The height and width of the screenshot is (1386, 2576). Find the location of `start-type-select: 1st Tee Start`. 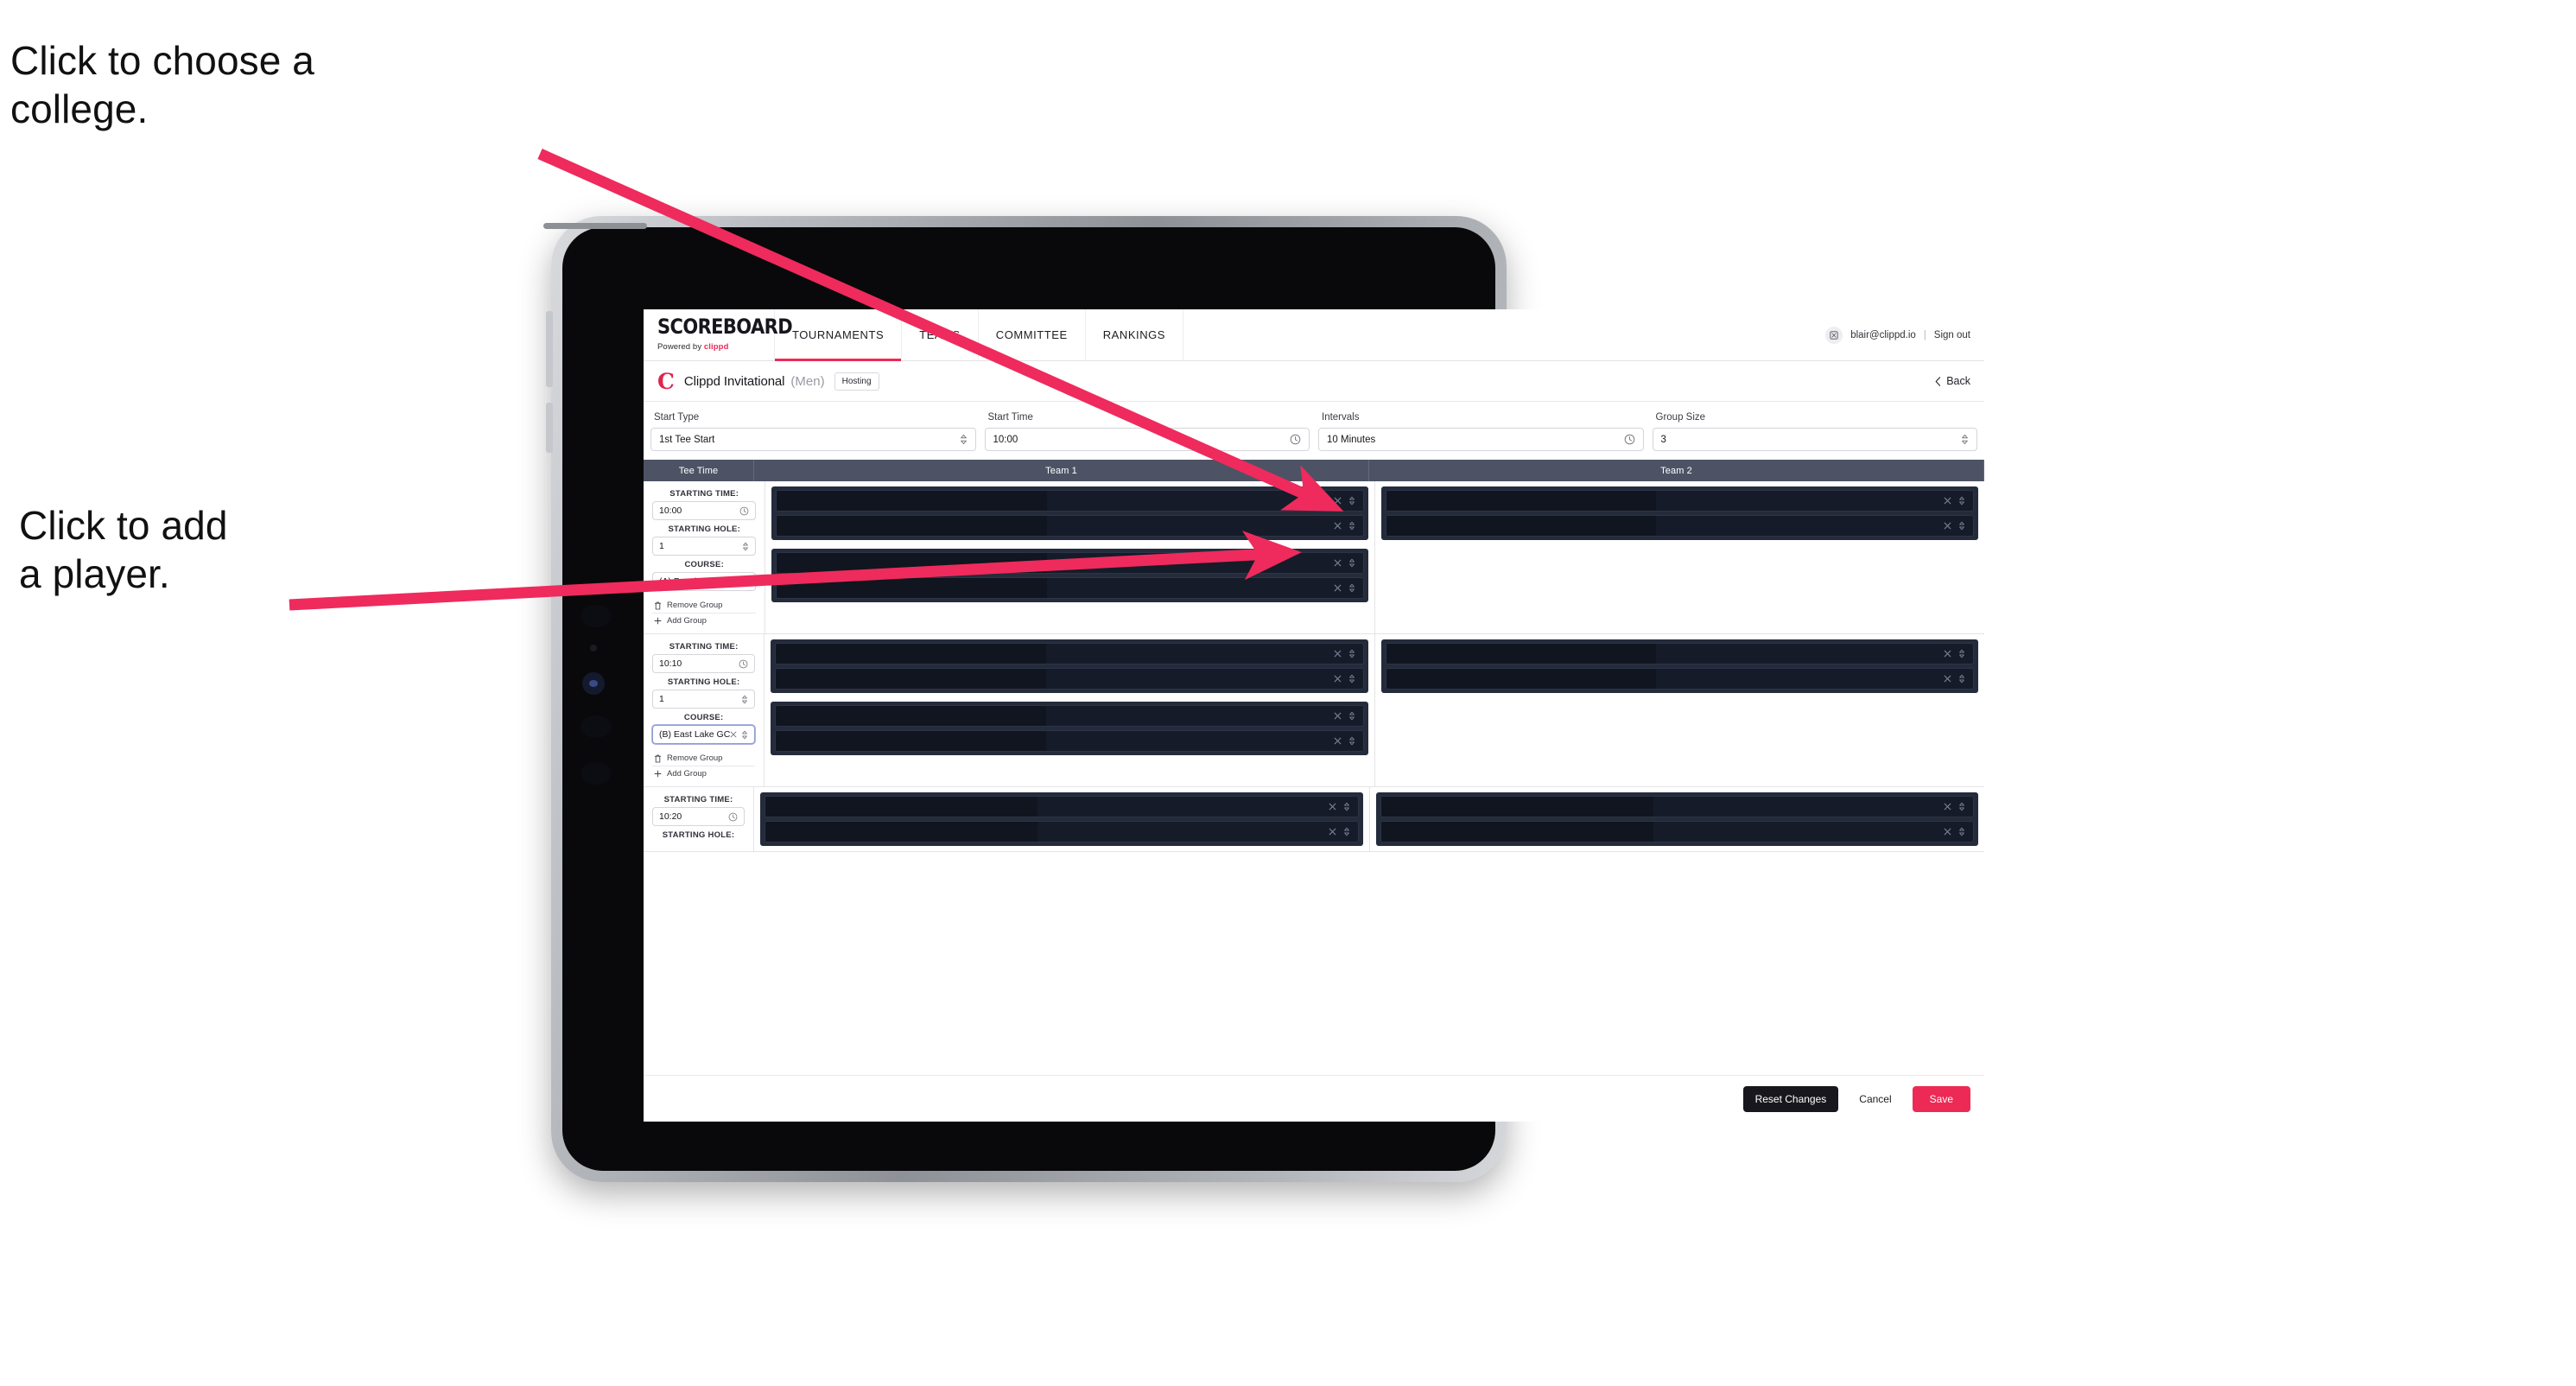

start-type-select: 1st Tee Start is located at coordinates (813, 439).